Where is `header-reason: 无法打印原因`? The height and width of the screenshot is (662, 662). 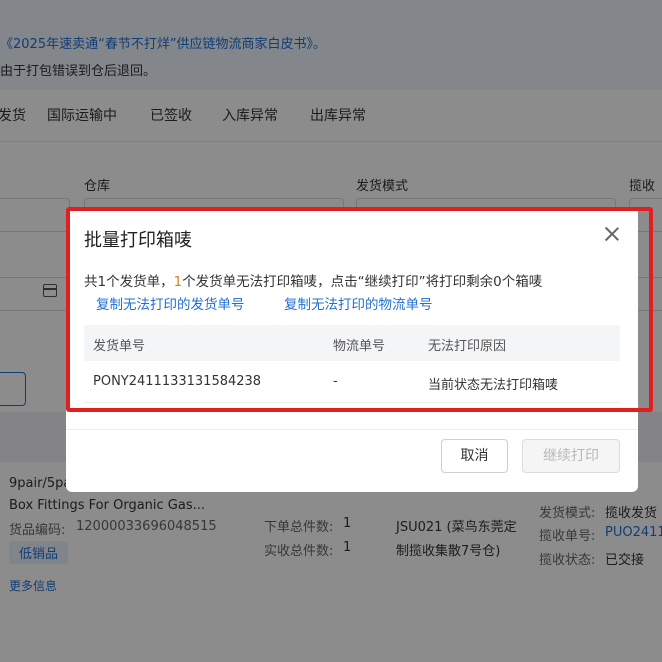 header-reason: 无法打印原因 is located at coordinates (467, 346).